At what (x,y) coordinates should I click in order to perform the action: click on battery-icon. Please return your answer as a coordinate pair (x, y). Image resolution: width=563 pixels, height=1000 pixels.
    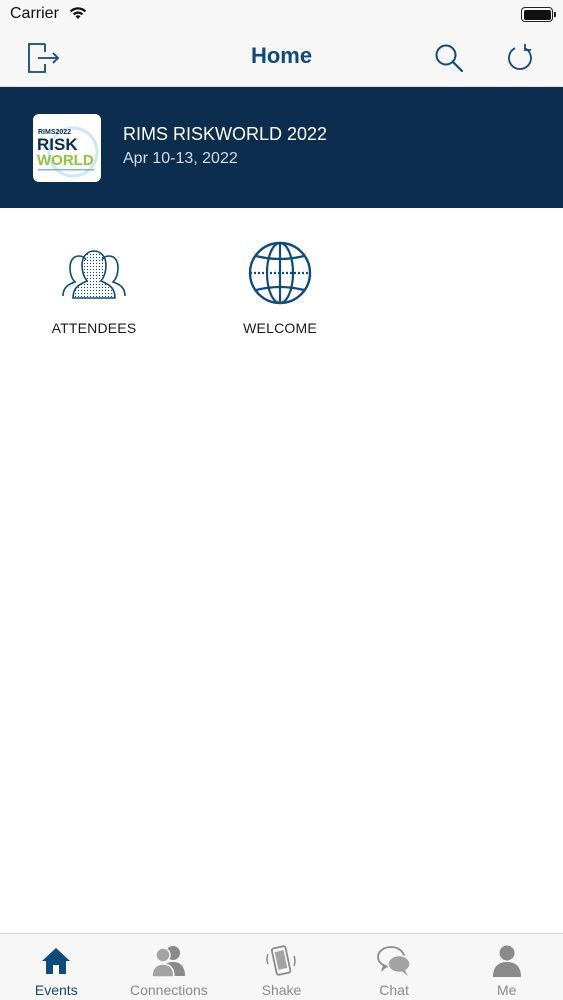
    Looking at the image, I should click on (538, 14).